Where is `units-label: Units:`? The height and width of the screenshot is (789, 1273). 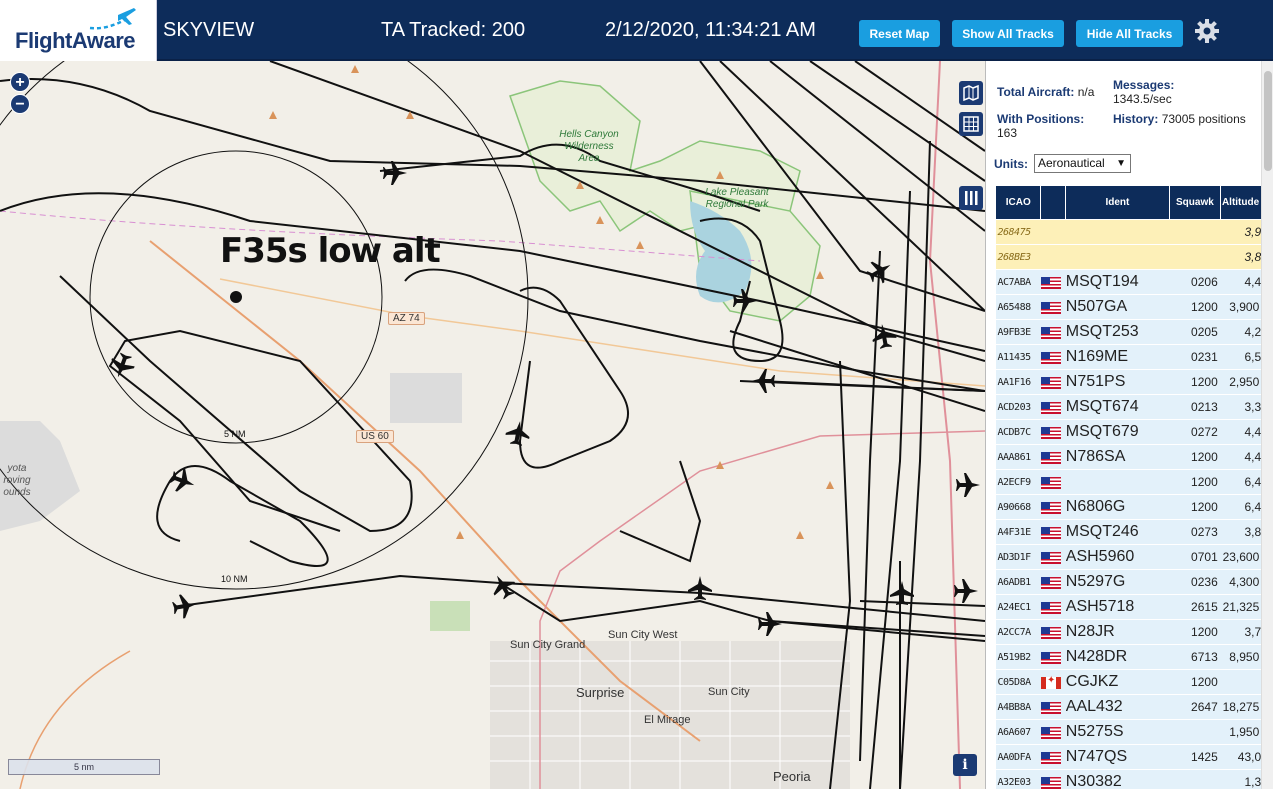
units-label: Units: is located at coordinates (1011, 164).